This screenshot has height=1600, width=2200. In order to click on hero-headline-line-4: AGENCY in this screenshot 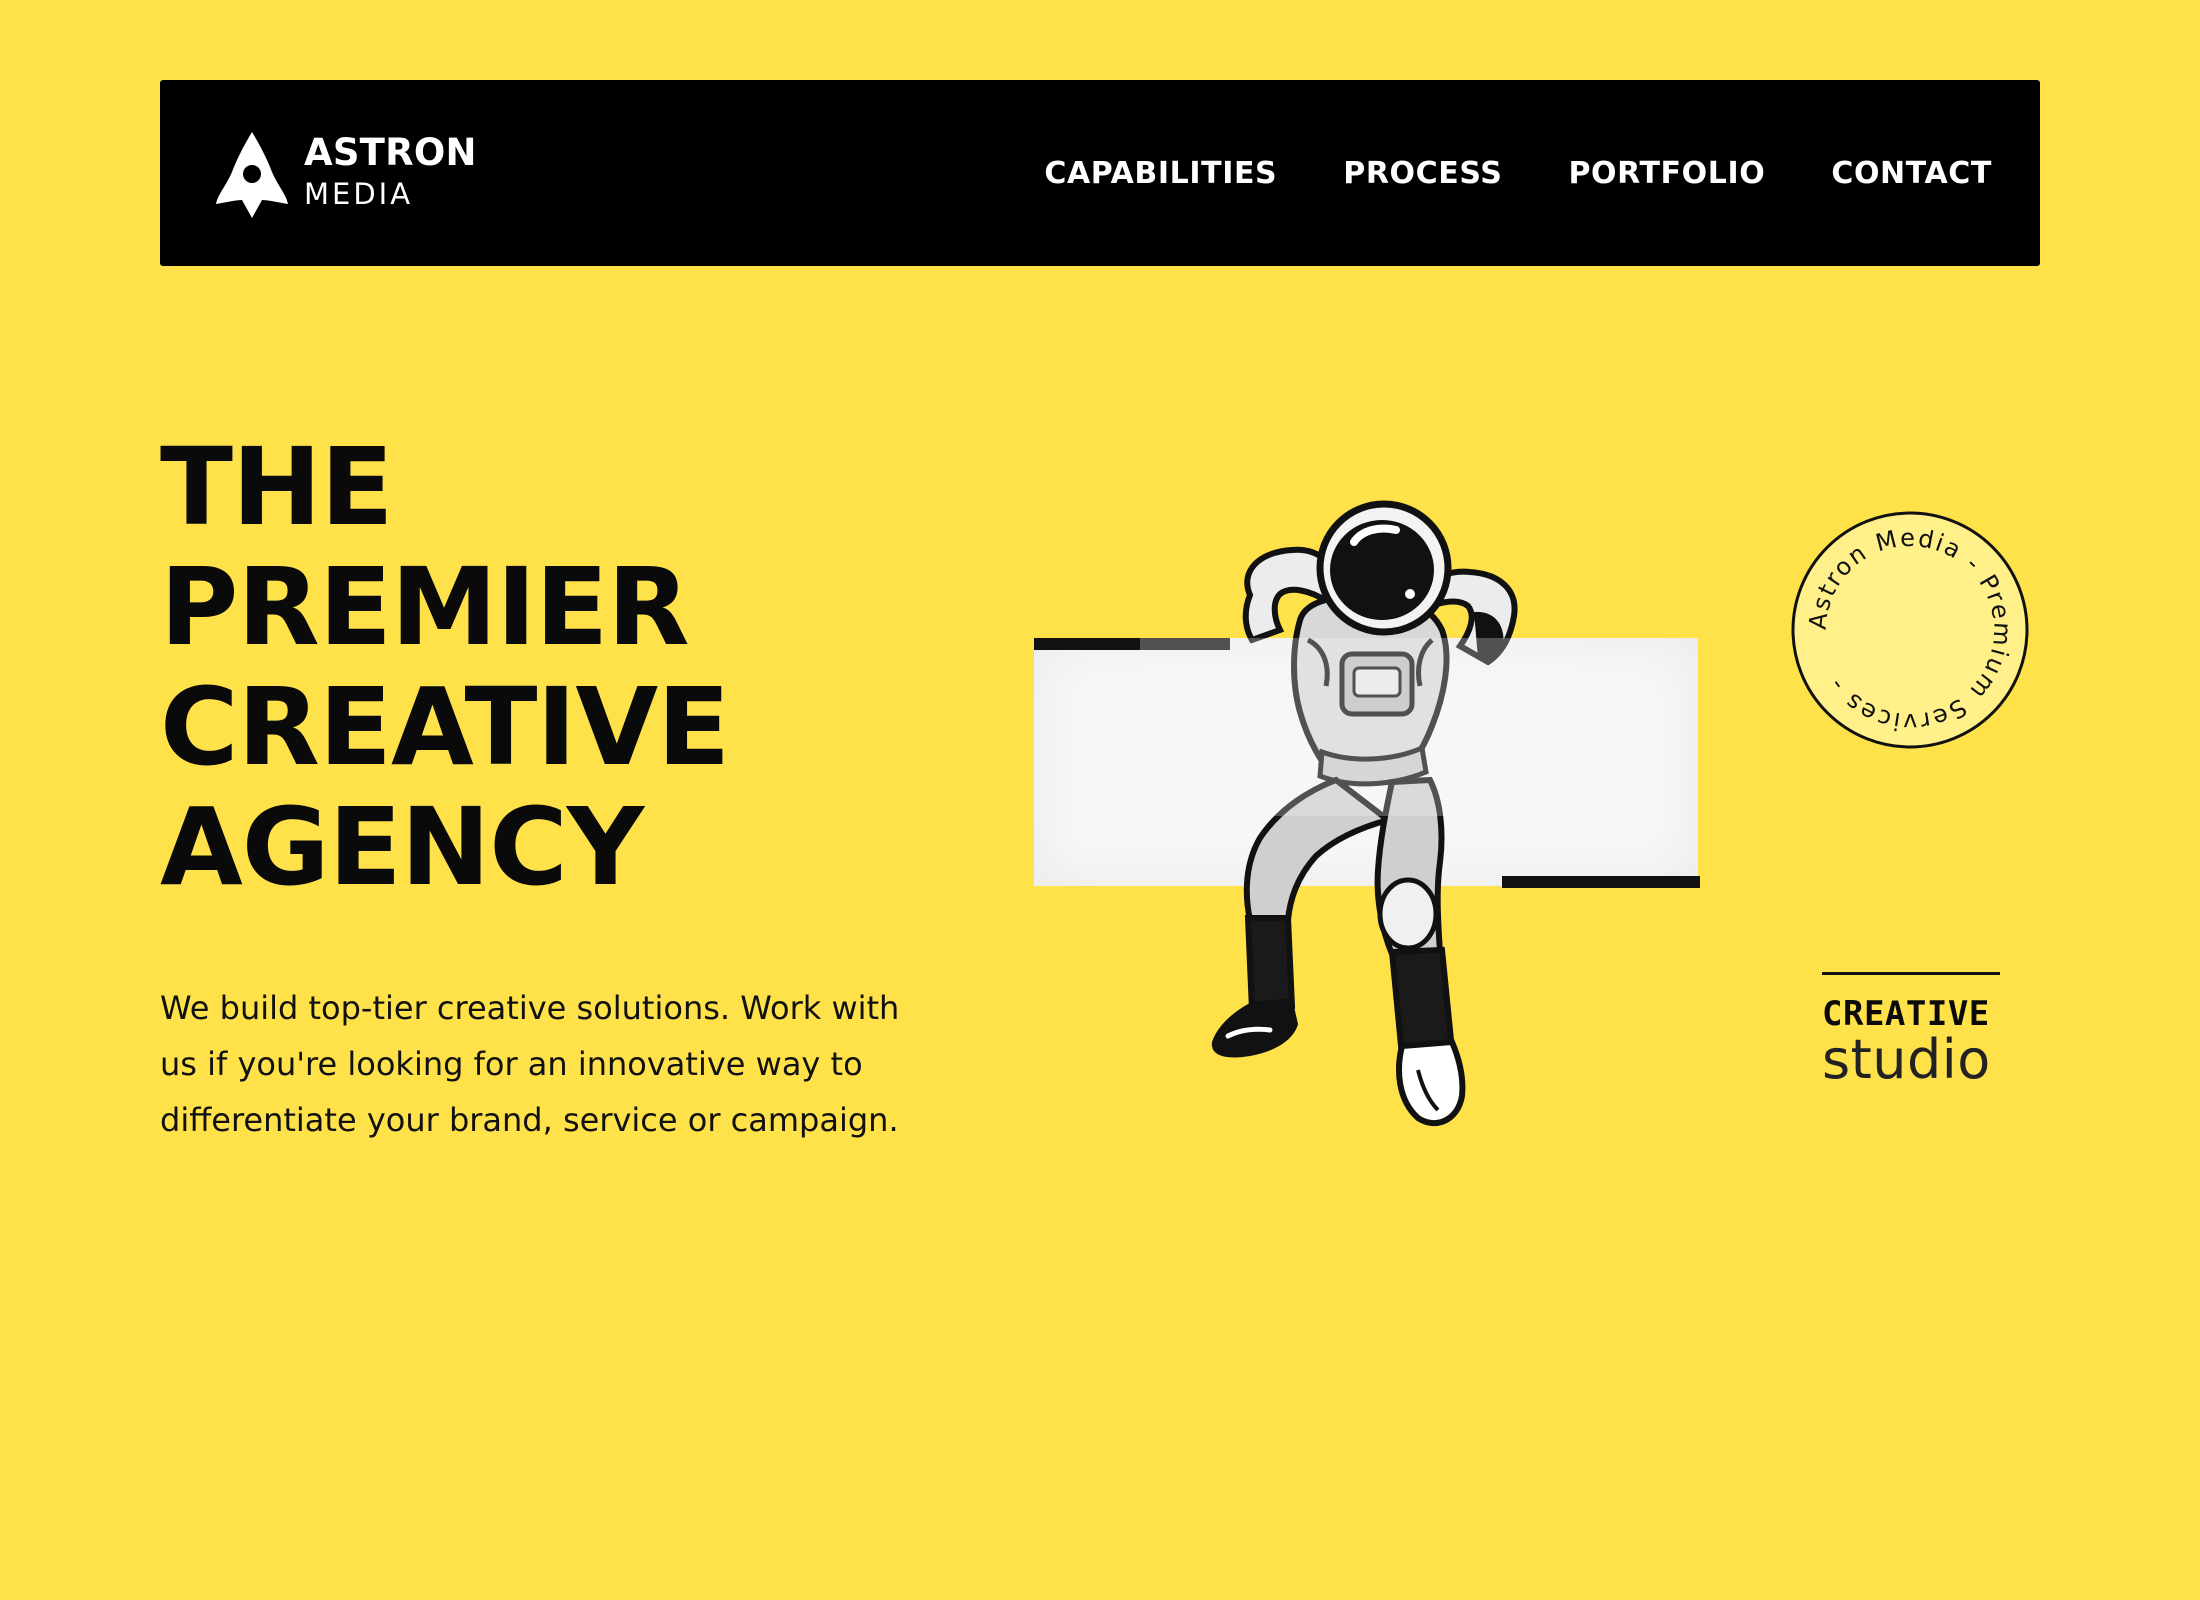, I will do `click(402, 848)`.